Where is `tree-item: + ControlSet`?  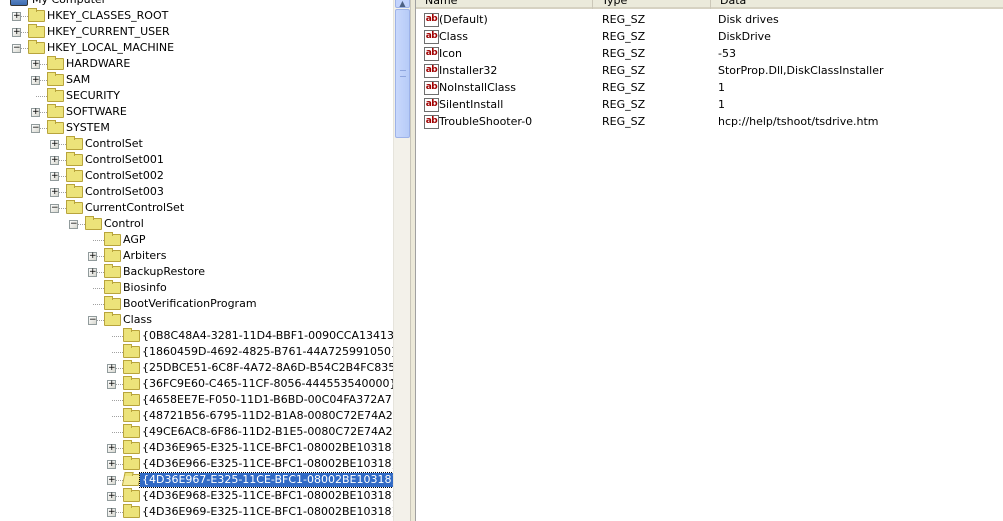
tree-item: + ControlSet is located at coordinates (196, 144).